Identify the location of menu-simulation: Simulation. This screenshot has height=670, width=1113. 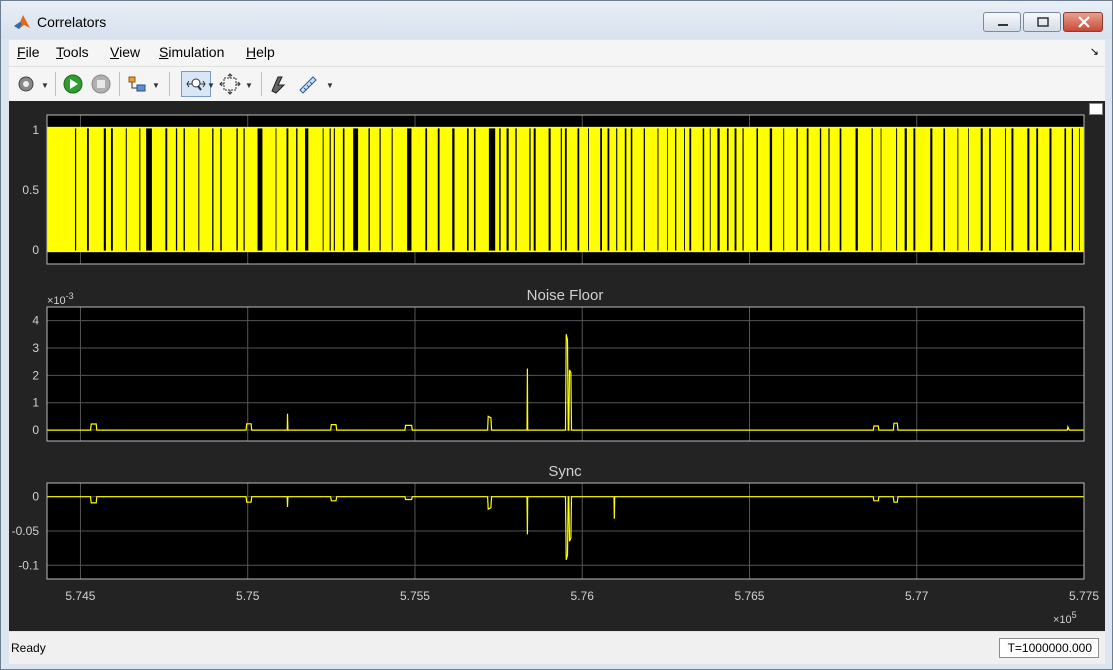
(191, 52).